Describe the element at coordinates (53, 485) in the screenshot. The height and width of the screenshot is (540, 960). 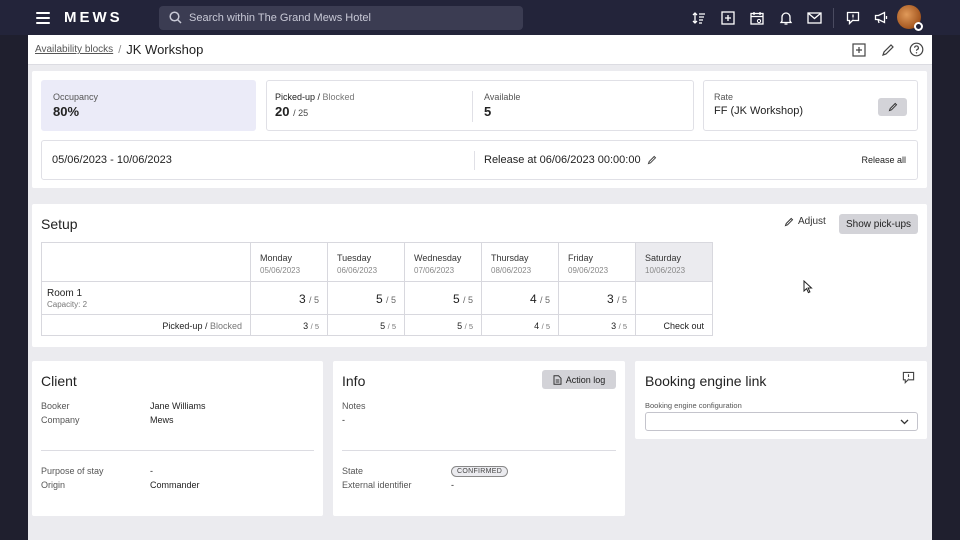
I see `origin-label: Origin` at that location.